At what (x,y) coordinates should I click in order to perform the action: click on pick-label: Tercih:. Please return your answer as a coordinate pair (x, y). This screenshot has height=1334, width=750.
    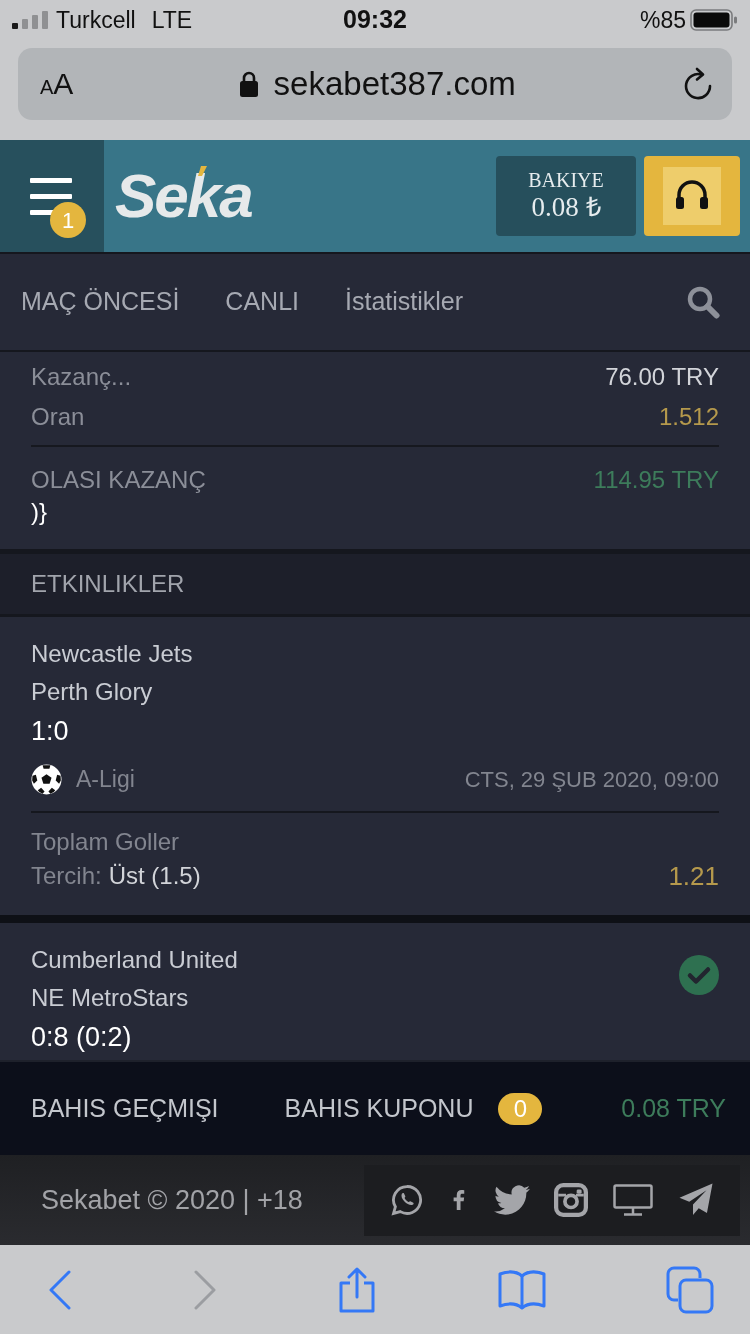
    Looking at the image, I should click on (66, 876).